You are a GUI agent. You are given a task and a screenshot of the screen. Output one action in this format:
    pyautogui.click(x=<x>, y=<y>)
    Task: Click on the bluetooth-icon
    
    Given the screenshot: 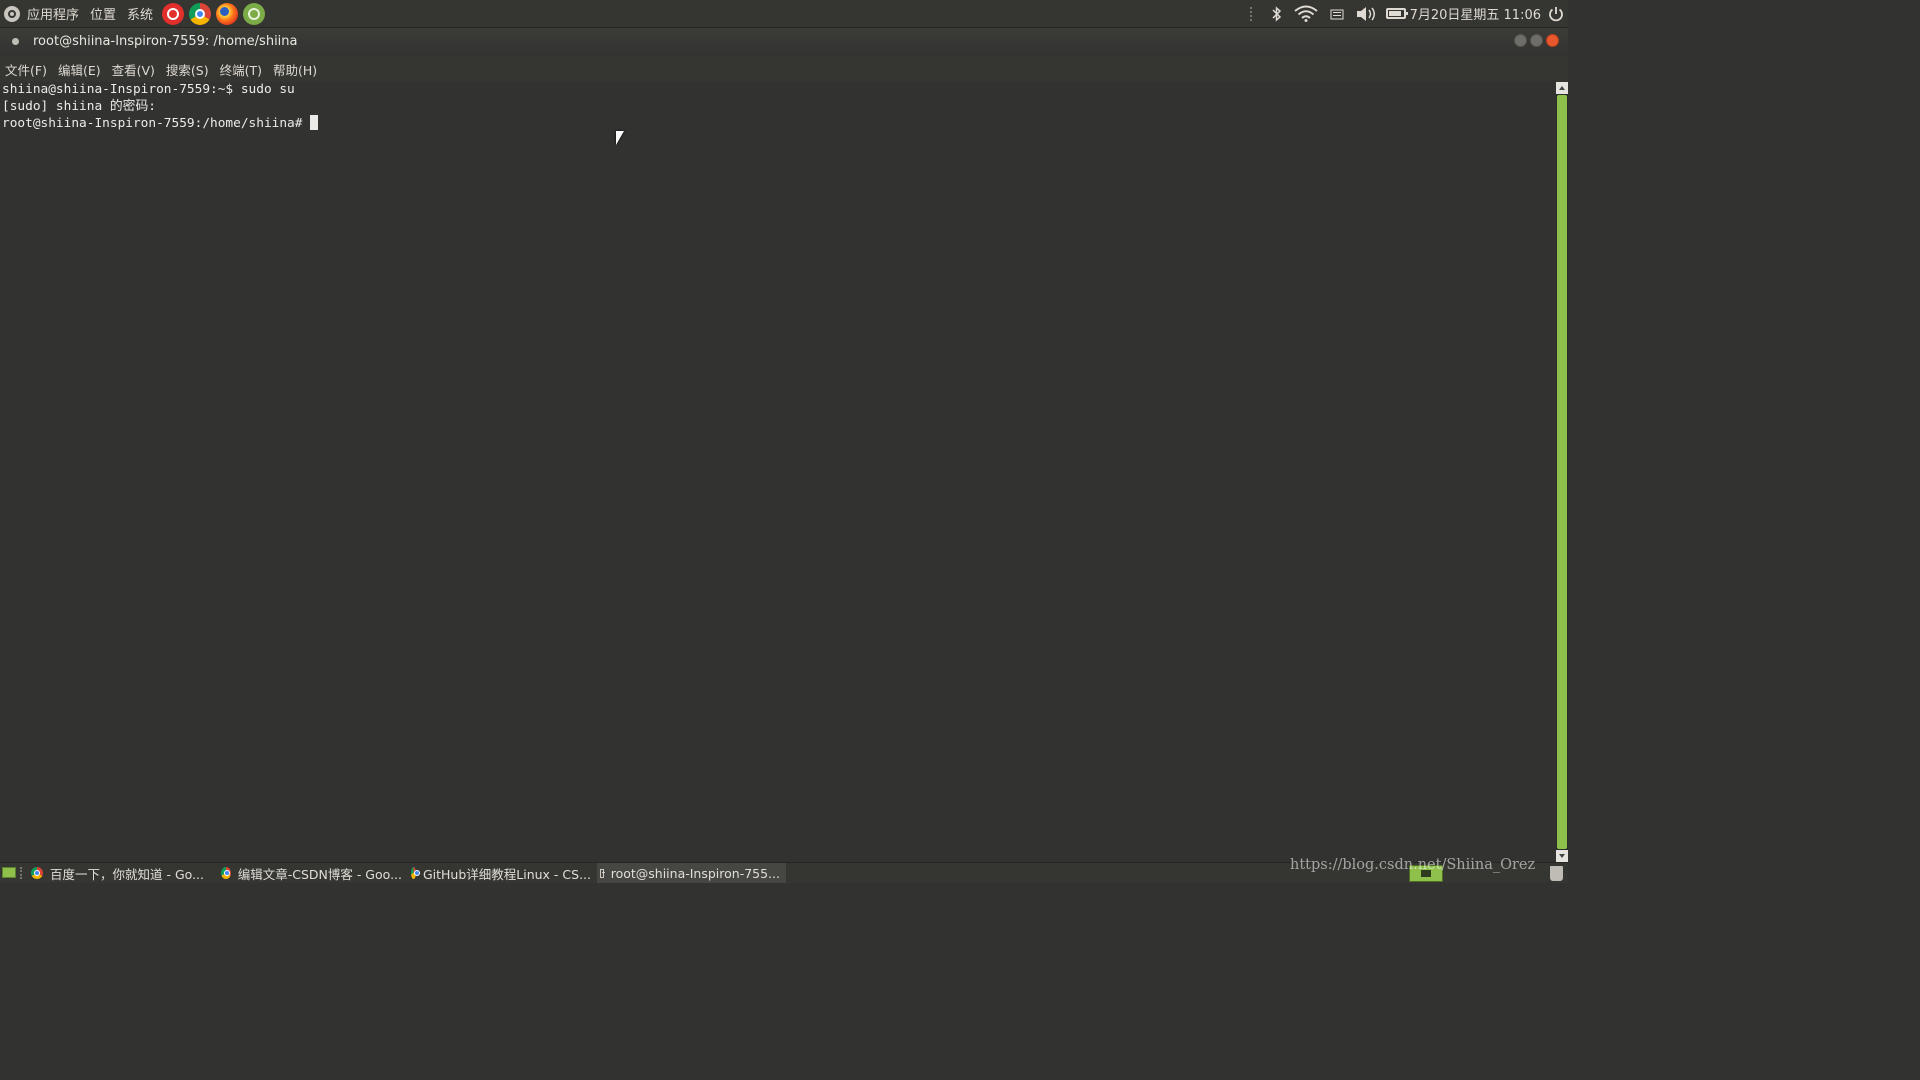 What is the action you would take?
    pyautogui.click(x=1276, y=13)
    